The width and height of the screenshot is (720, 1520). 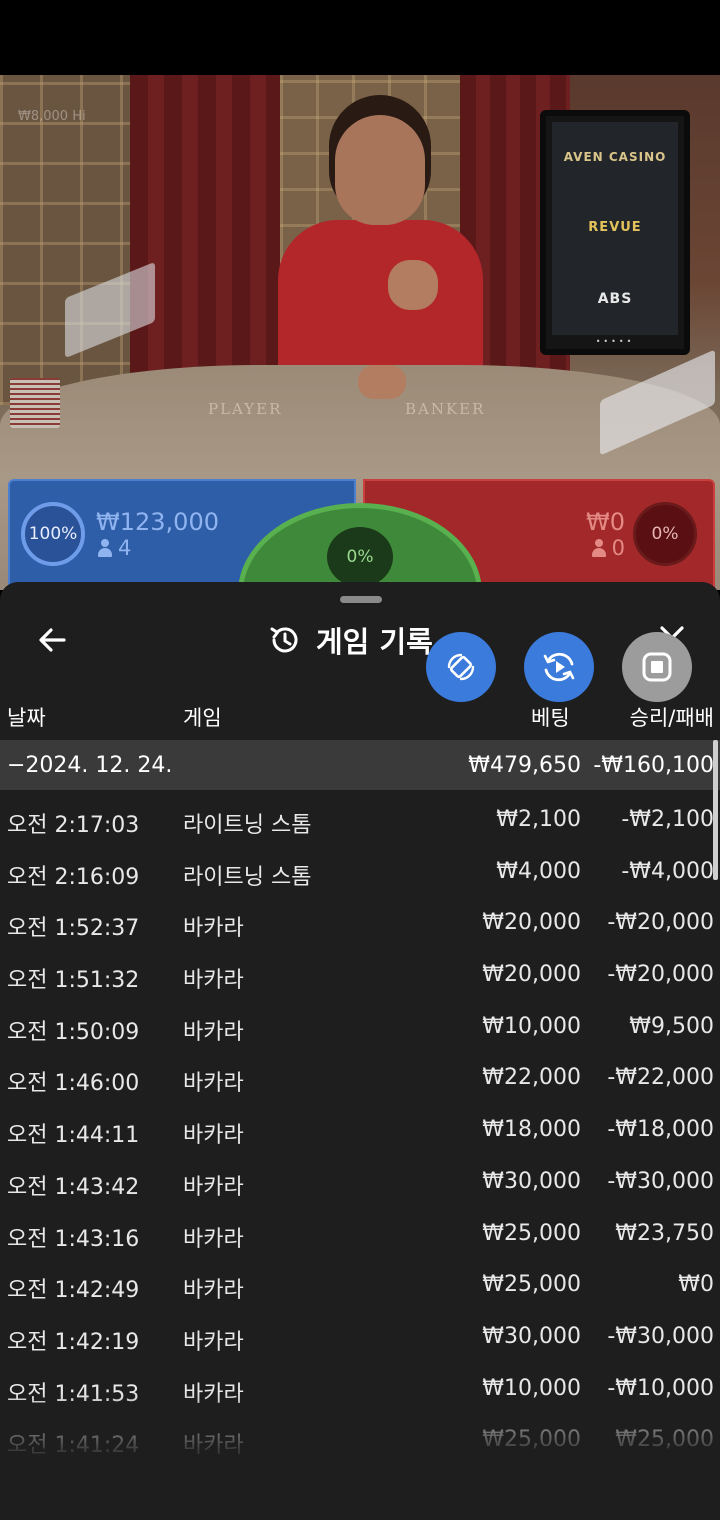 I want to click on history-row: 오전 1:50:09 바카라 ₩10,000 ₩9,500, so click(x=360, y=1028).